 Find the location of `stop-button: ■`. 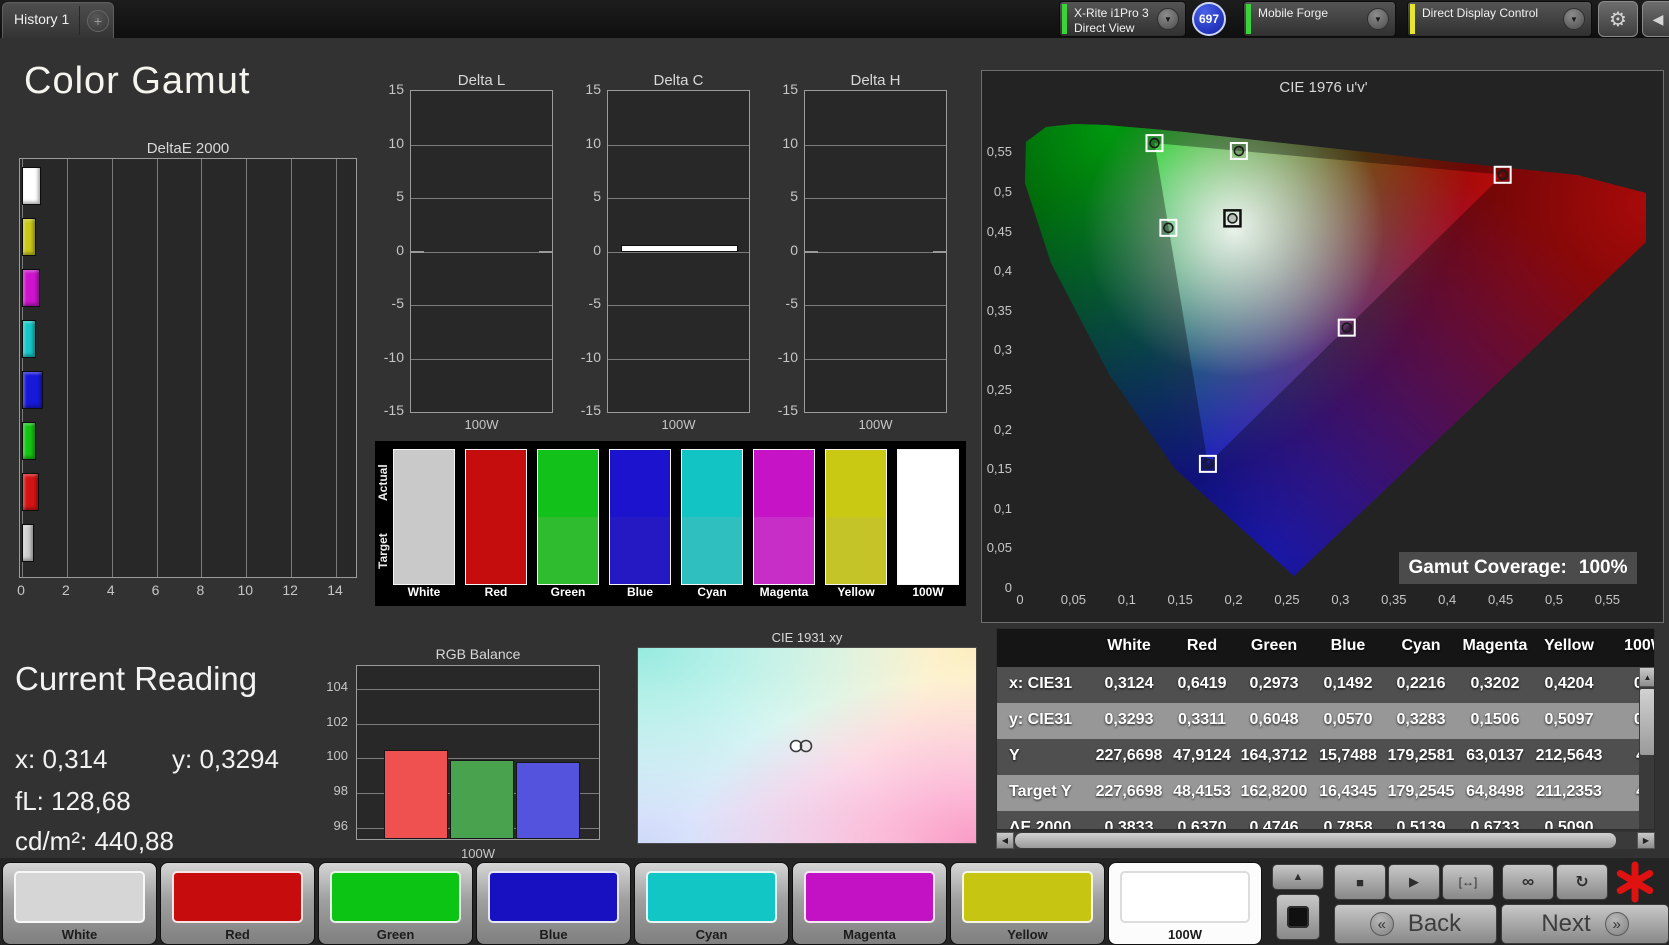

stop-button: ■ is located at coordinates (1360, 882).